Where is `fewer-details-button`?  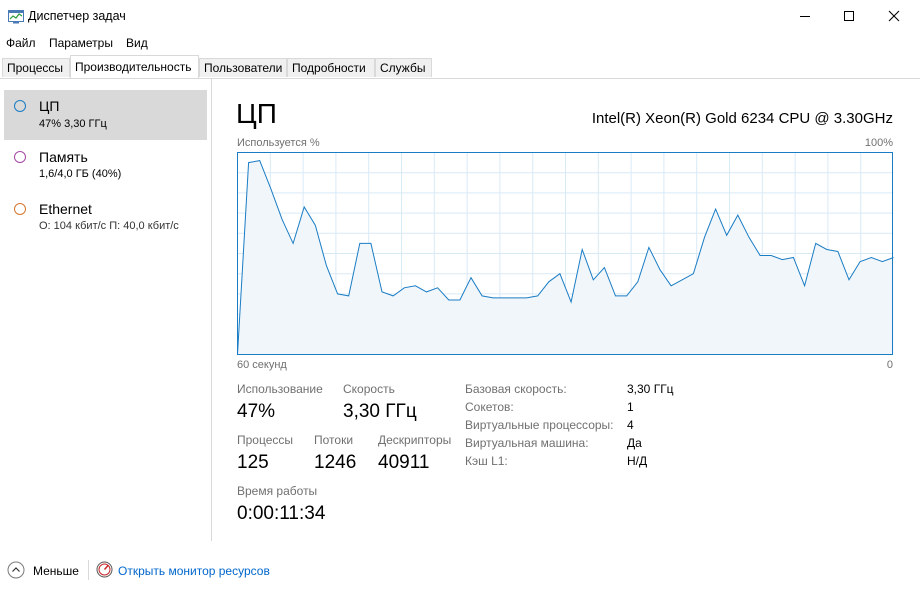 fewer-details-button is located at coordinates (16, 572).